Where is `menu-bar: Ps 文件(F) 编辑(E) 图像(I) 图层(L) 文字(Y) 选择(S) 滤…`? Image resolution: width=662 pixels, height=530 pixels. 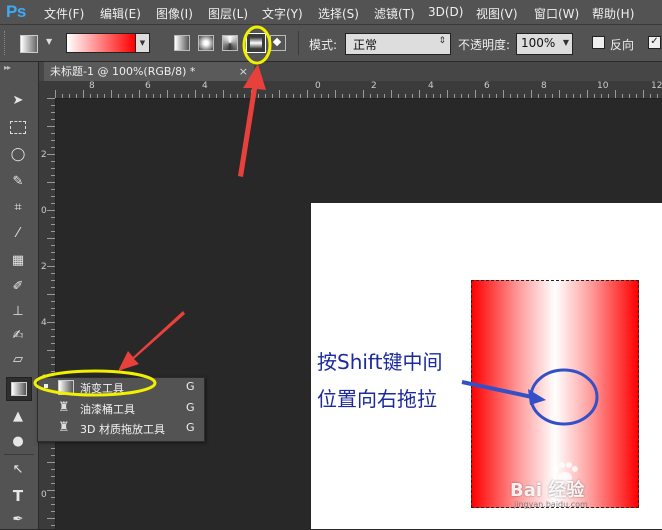
menu-bar: Ps 文件(F) 编辑(E) 图像(I) 图层(L) 文字(Y) 选择(S) 滤… is located at coordinates (331, 12).